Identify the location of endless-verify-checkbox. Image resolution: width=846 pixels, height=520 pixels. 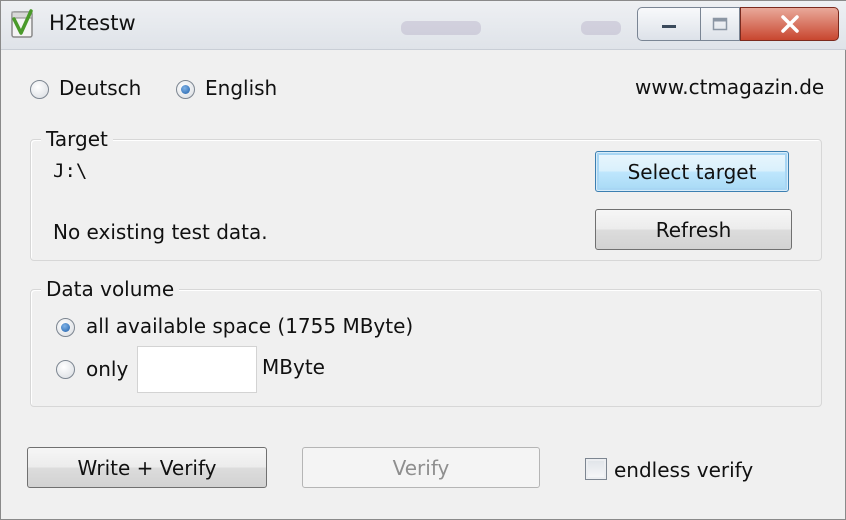
(596, 469).